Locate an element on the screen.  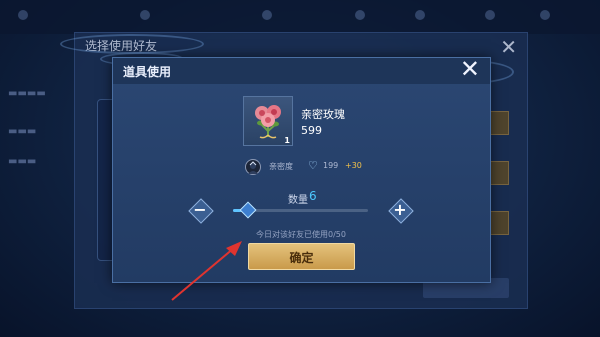
dialog-header: 道具使用 ✕ is located at coordinates (301, 69).